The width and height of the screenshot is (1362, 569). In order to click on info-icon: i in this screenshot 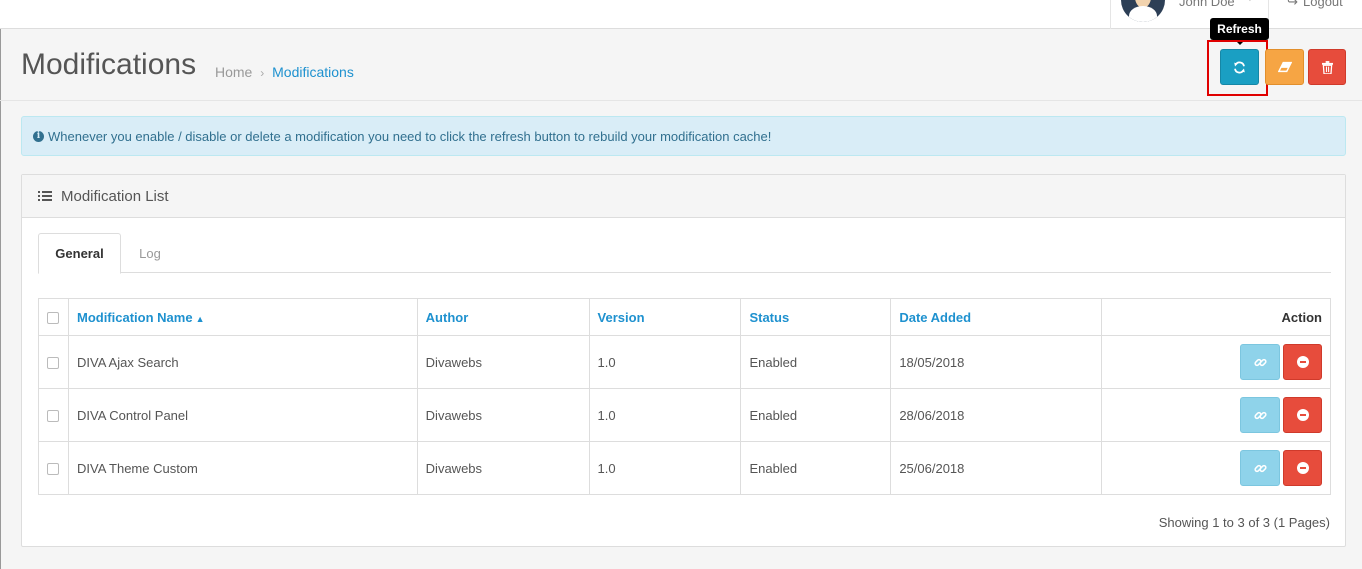, I will do `click(38, 136)`.